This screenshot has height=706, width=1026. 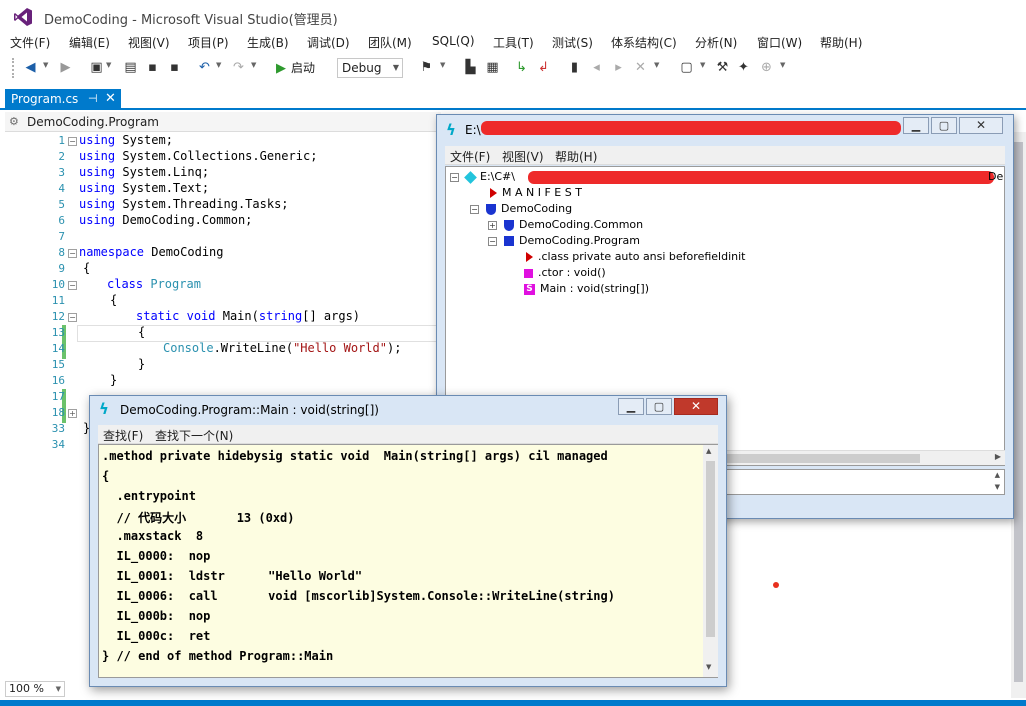 What do you see at coordinates (61, 204) in the screenshot?
I see `line-number: 5` at bounding box center [61, 204].